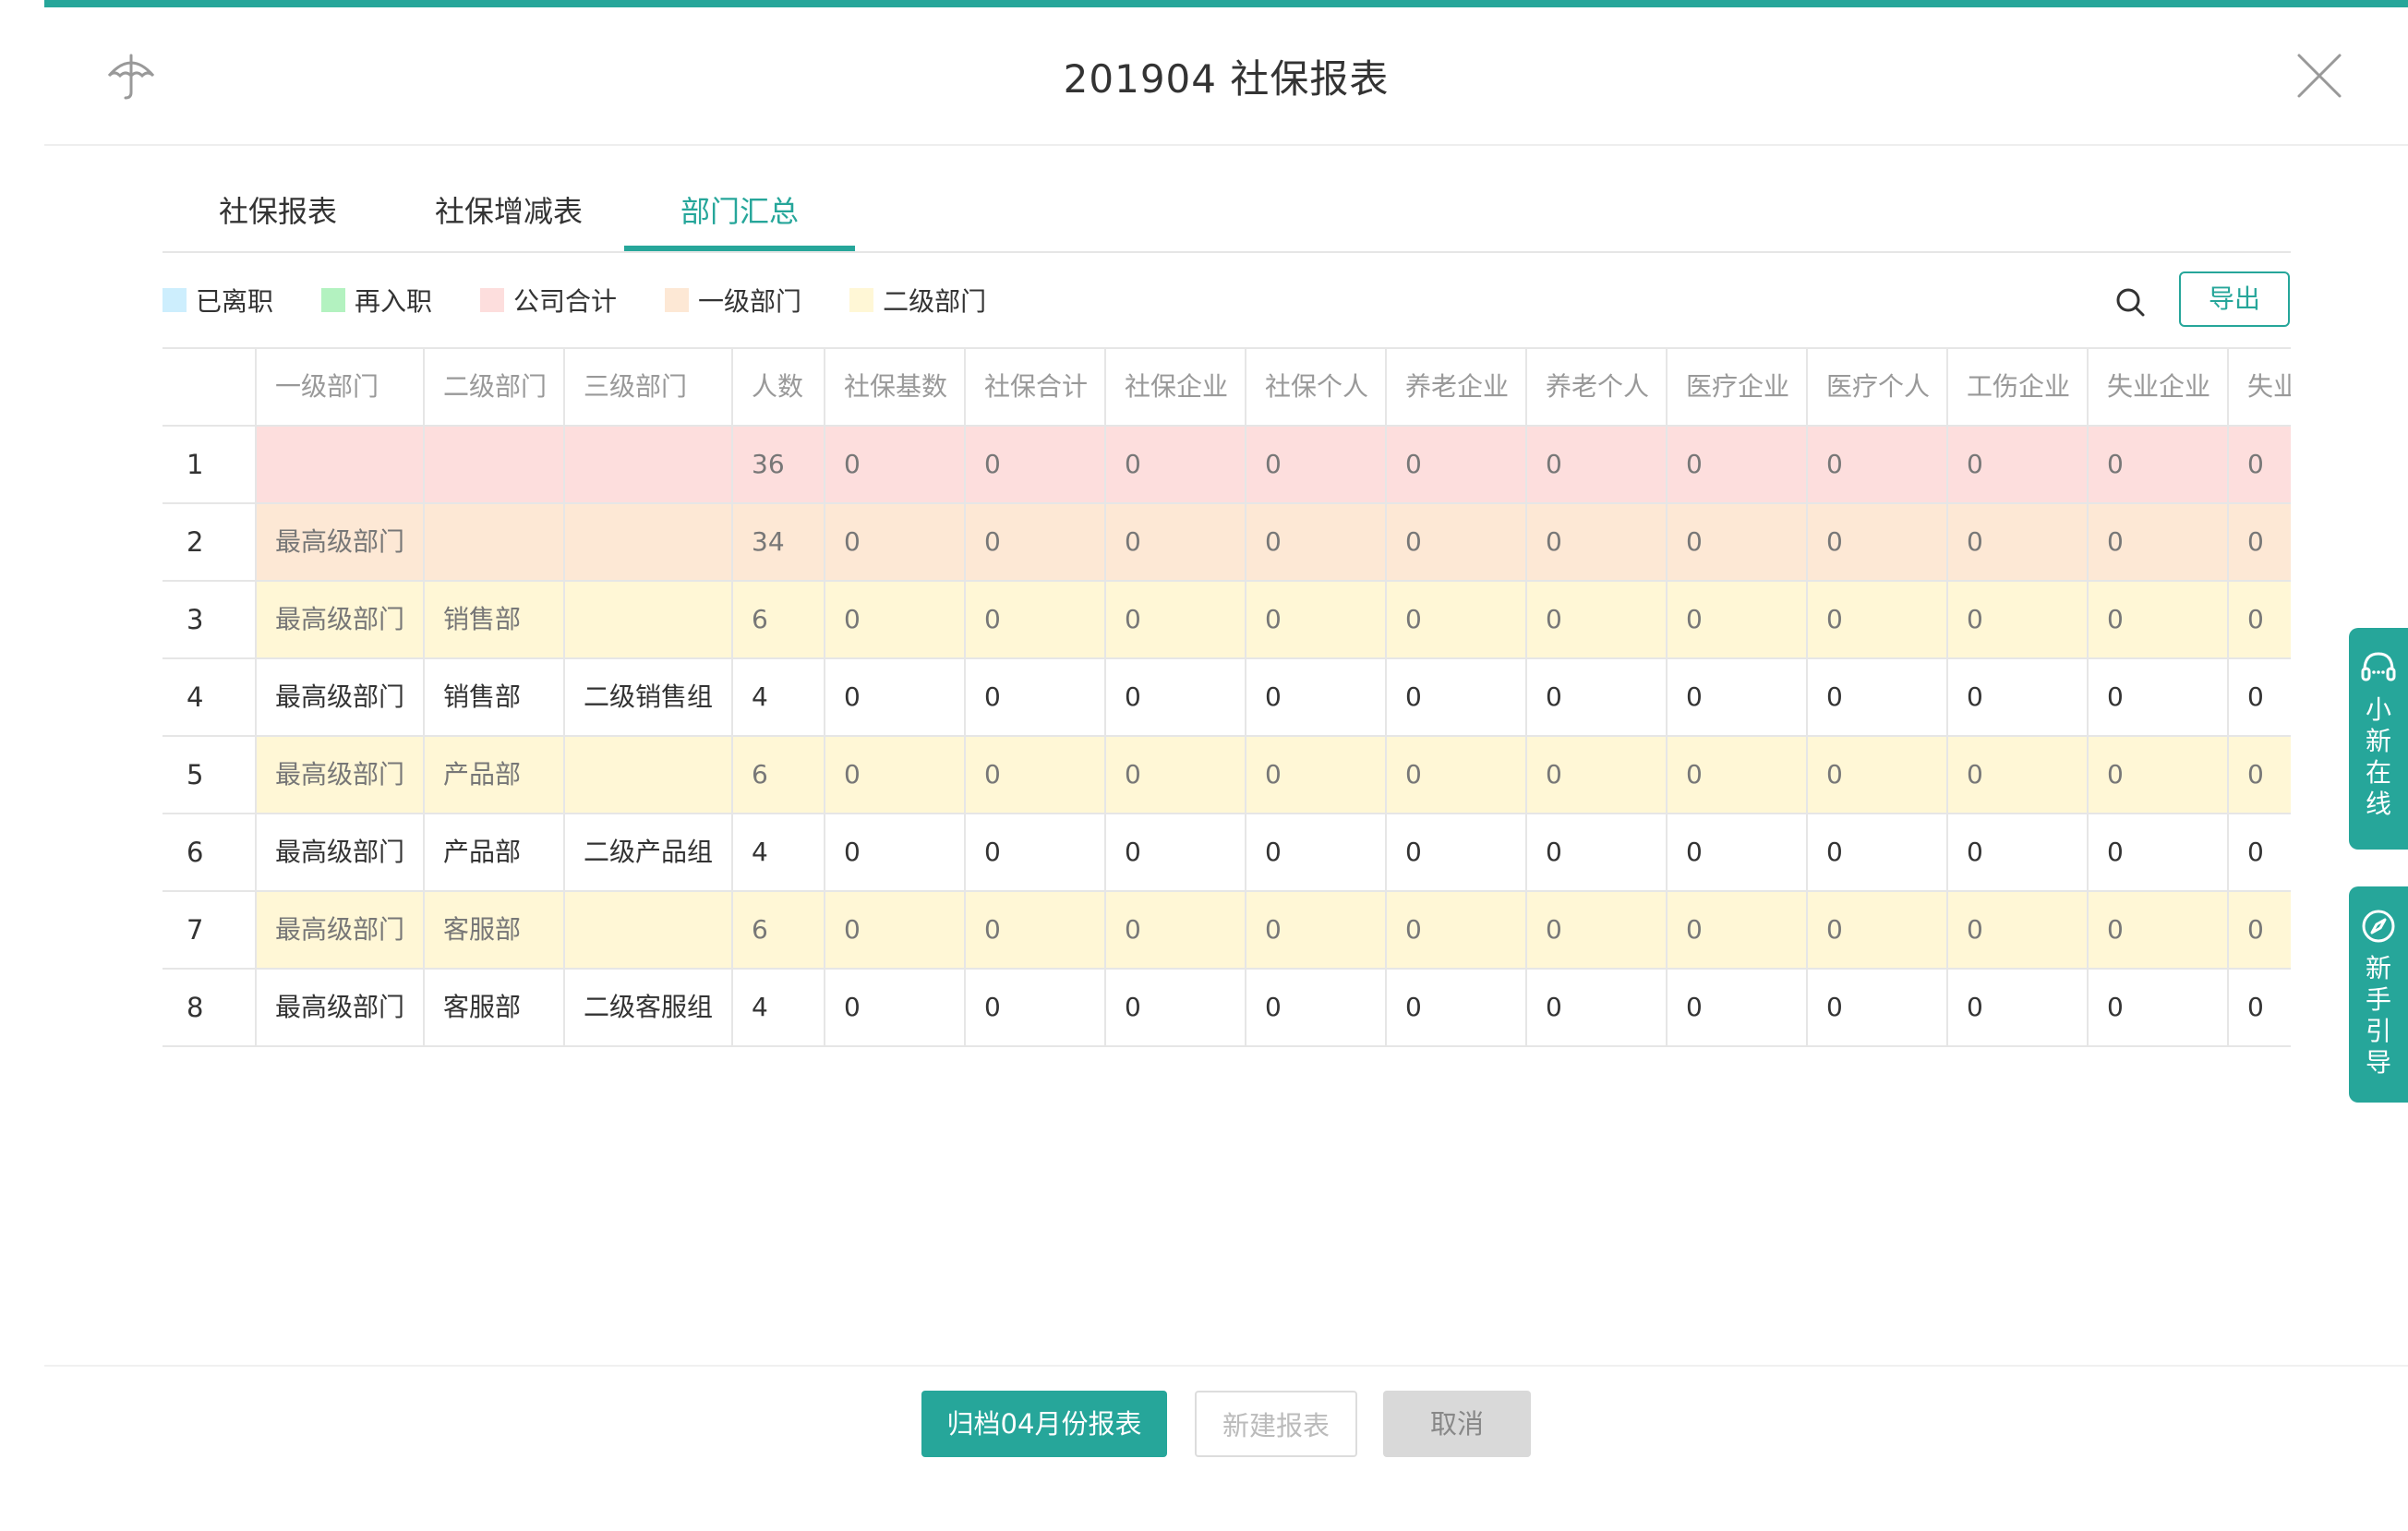 The width and height of the screenshot is (2408, 1531). Describe the element at coordinates (548, 300) in the screenshot. I see `legend-item-company-total: 公司合计` at that location.